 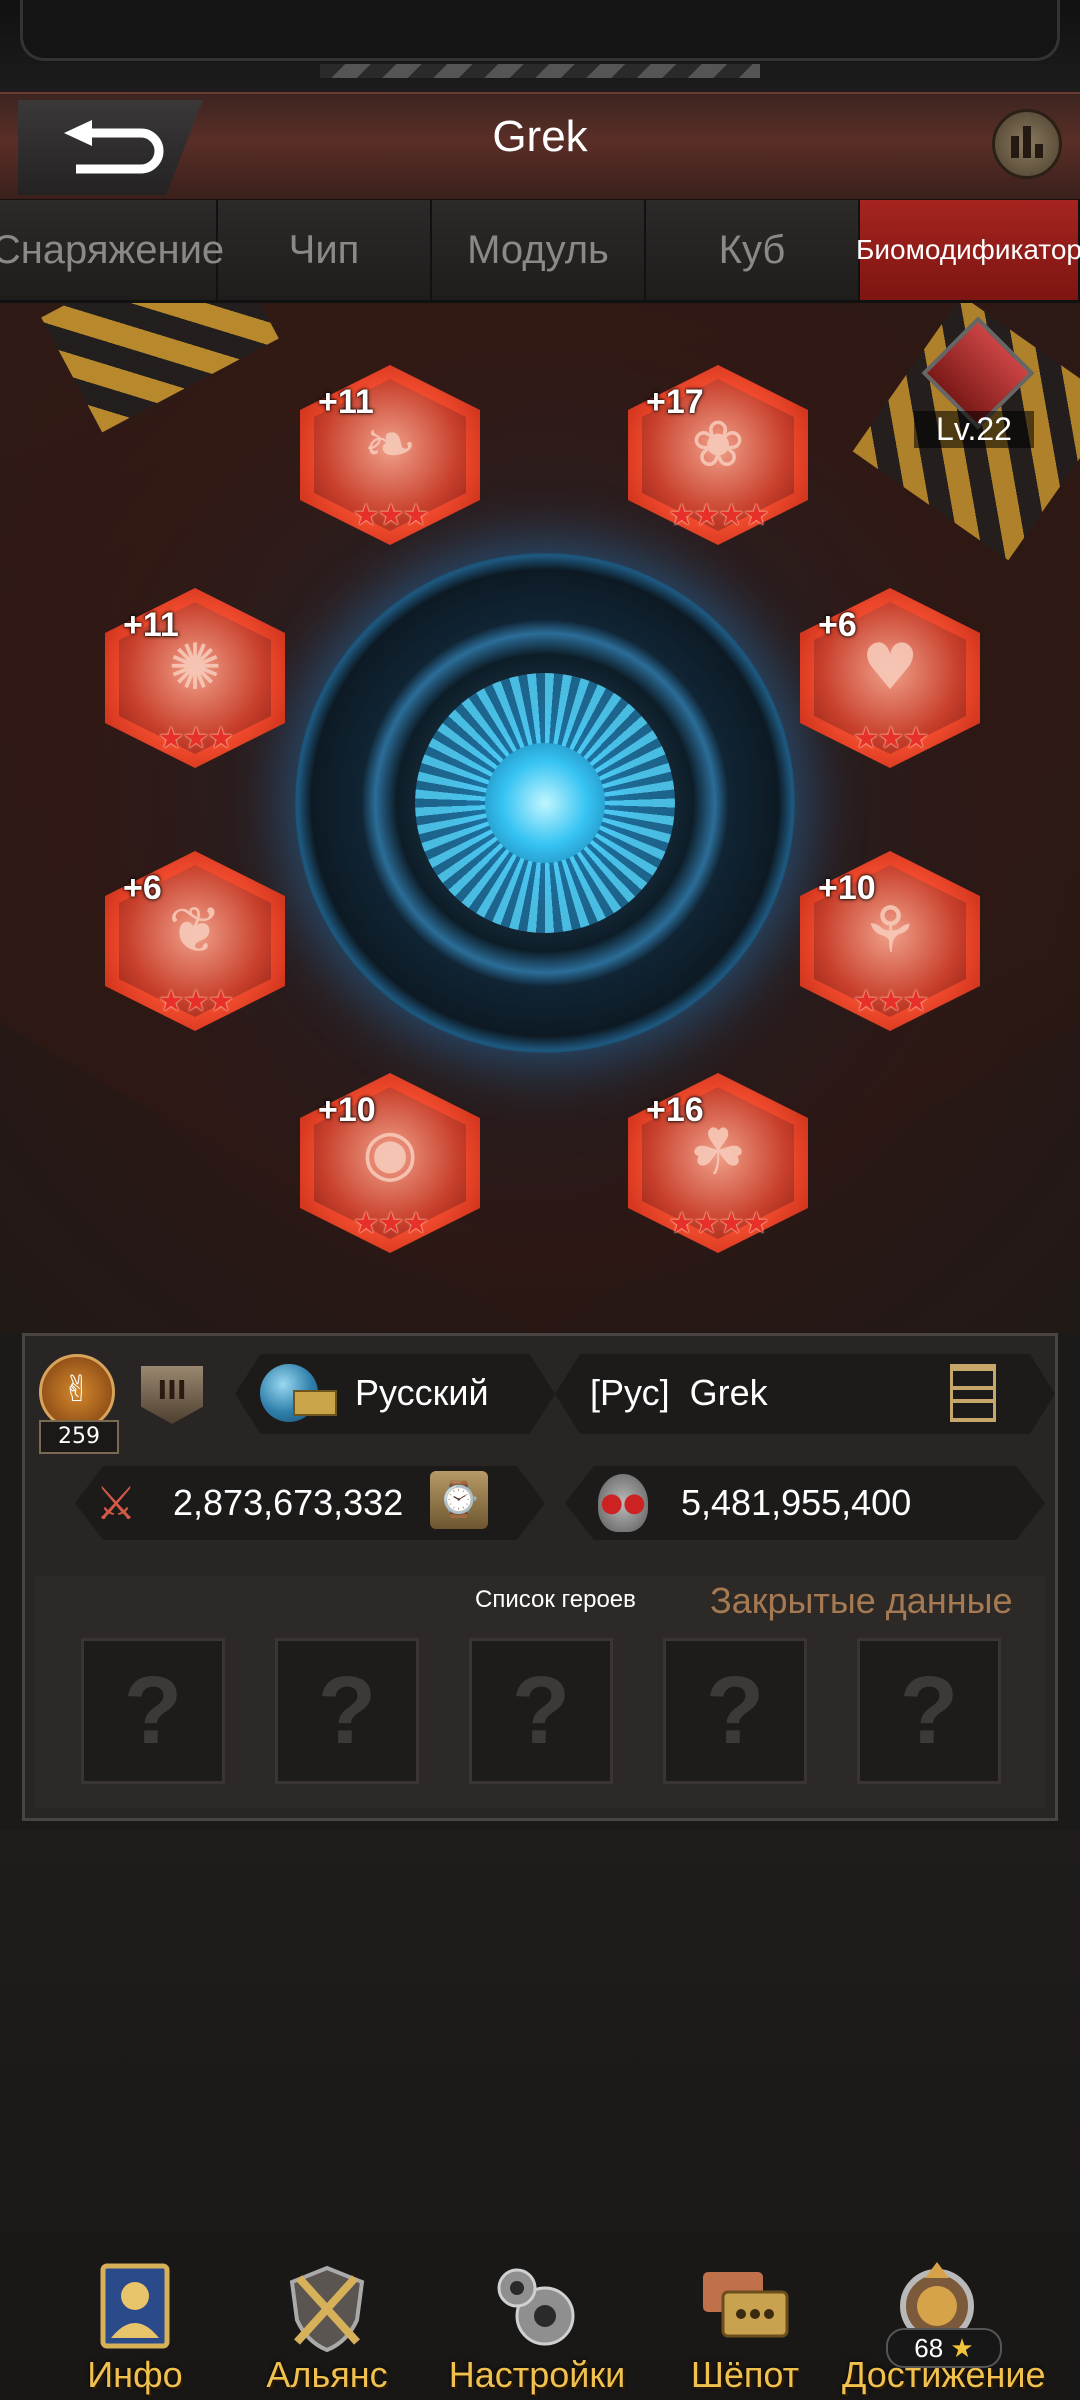 What do you see at coordinates (944, 2320) in the screenshot?
I see `nav-achievement: Достижение` at bounding box center [944, 2320].